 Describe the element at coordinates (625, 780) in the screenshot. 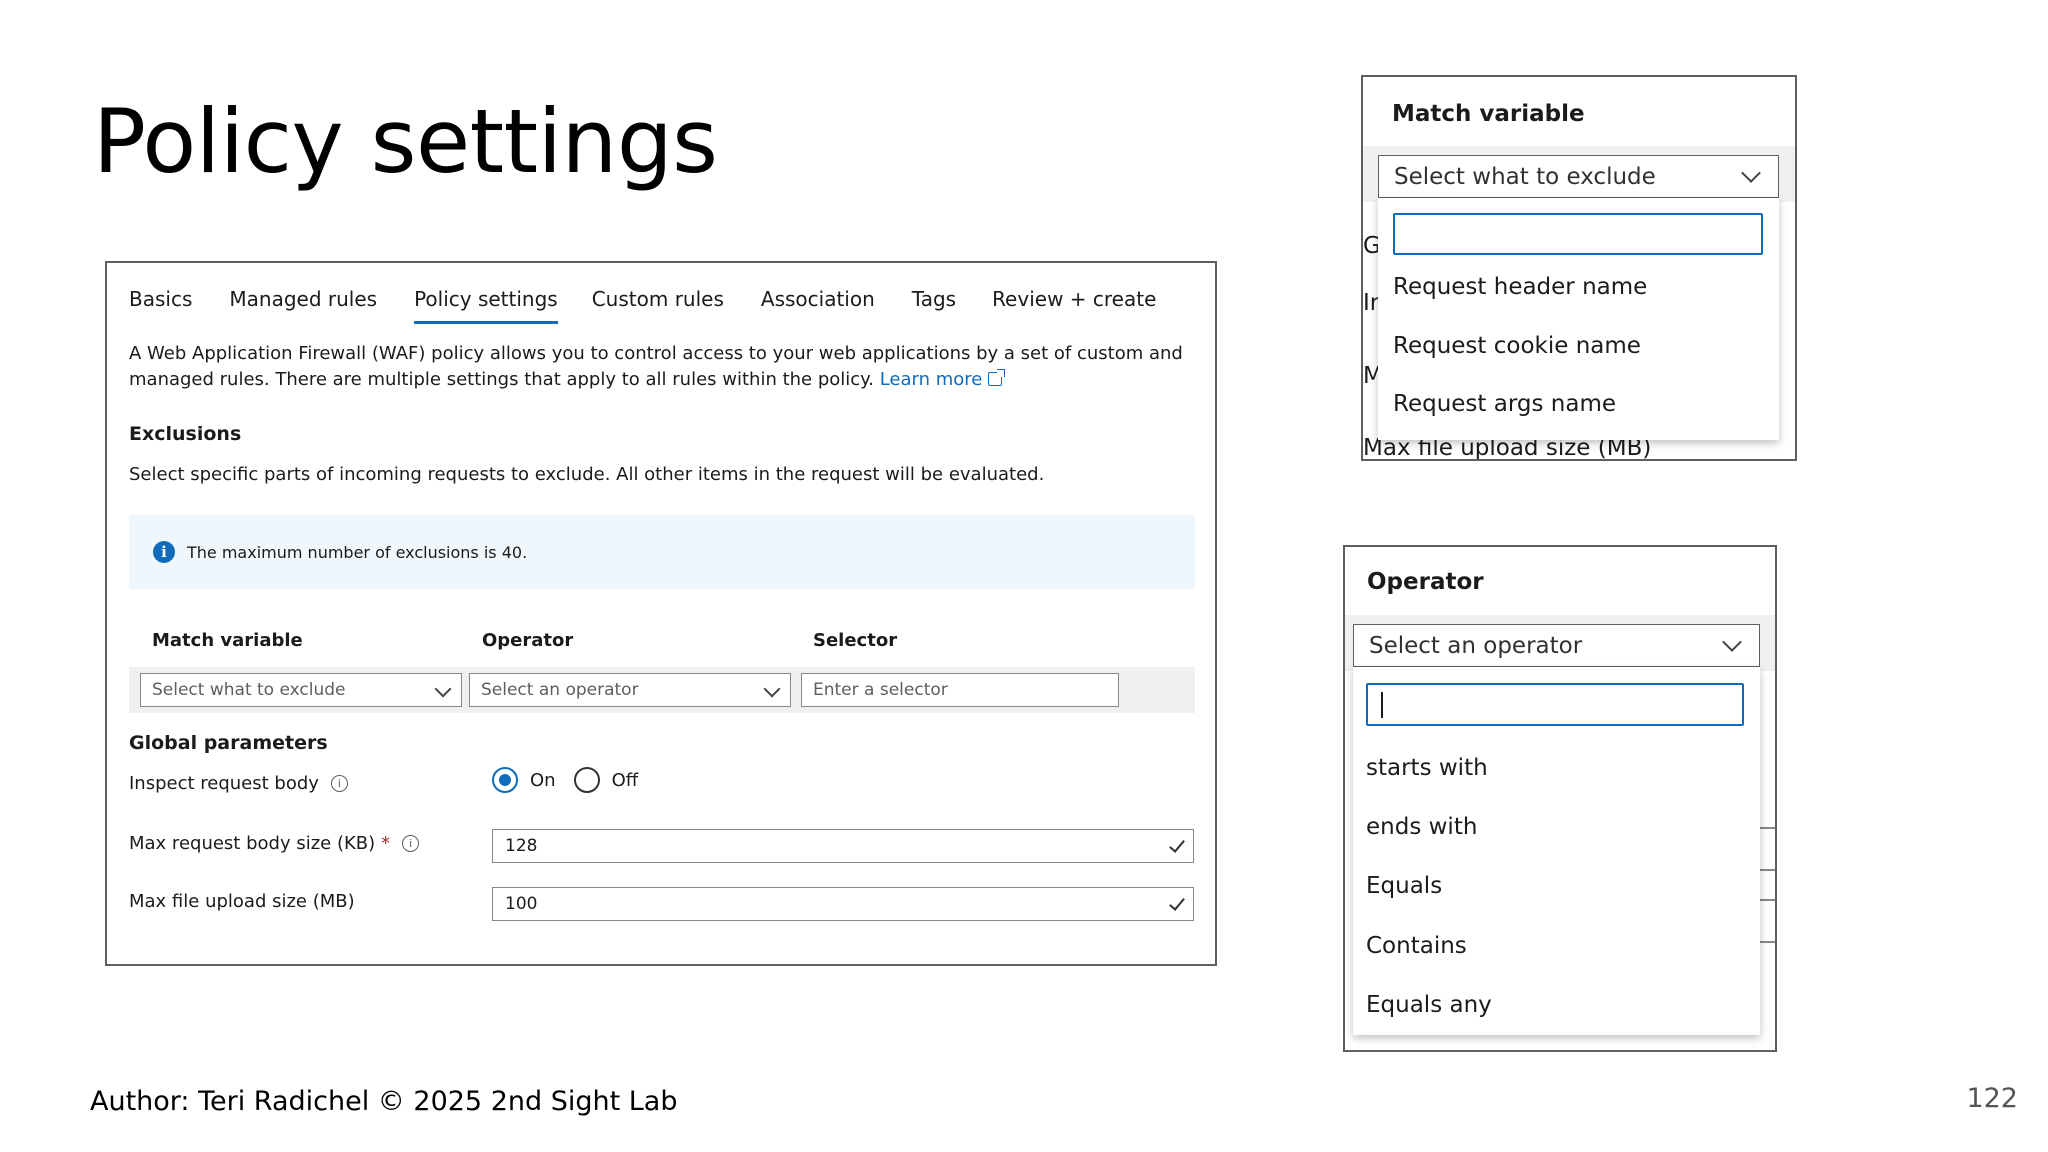

I see `radio-off-label: Off` at that location.